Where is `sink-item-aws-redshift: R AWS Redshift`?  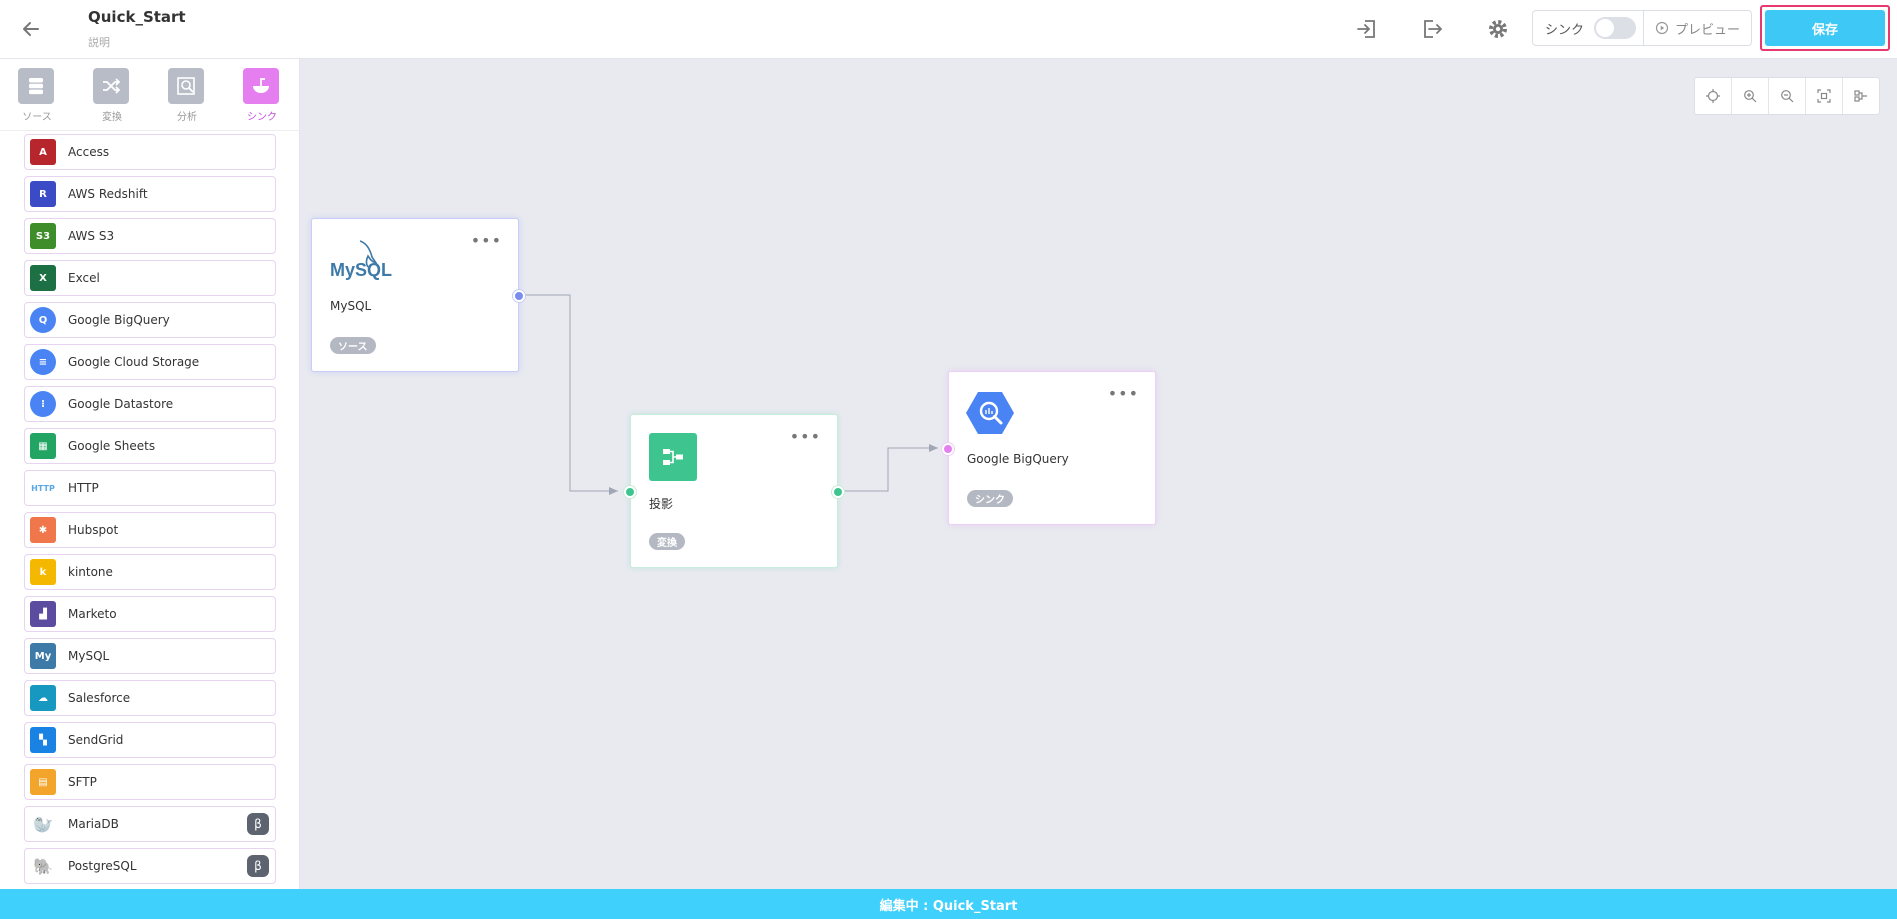 sink-item-aws-redshift: R AWS Redshift is located at coordinates (150, 194).